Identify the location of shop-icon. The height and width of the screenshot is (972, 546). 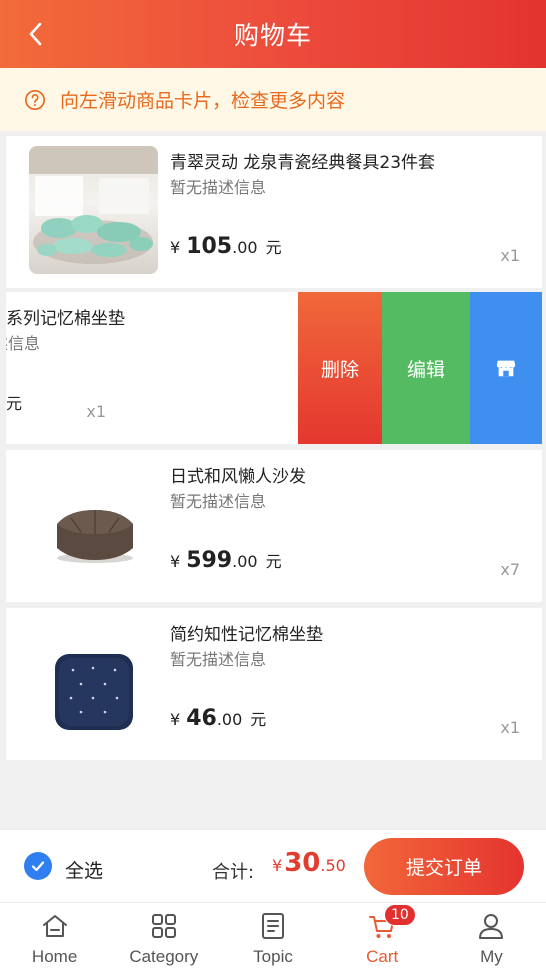
(506, 368).